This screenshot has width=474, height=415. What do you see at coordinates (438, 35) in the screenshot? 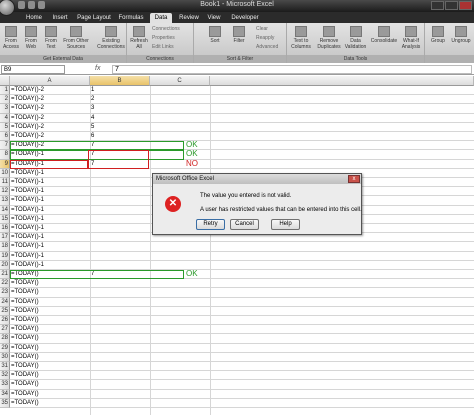
I see `group-button: Group` at bounding box center [438, 35].